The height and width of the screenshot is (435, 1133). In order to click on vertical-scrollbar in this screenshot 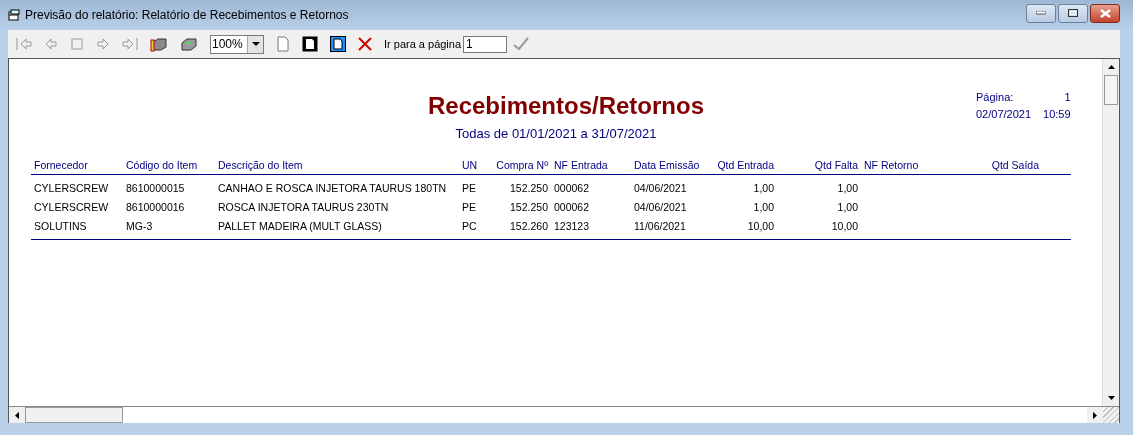, I will do `click(1110, 232)`.